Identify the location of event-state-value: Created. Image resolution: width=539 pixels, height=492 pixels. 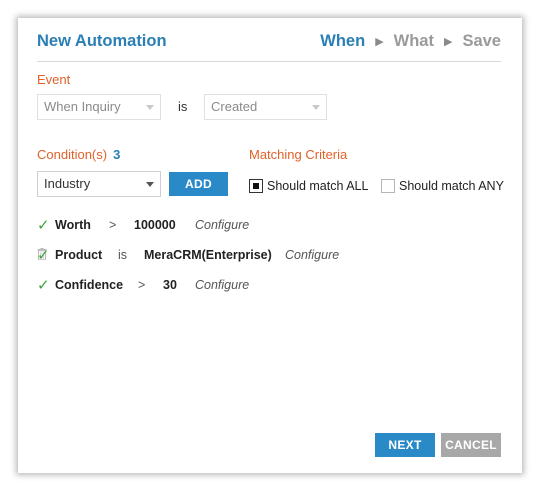
(234, 106).